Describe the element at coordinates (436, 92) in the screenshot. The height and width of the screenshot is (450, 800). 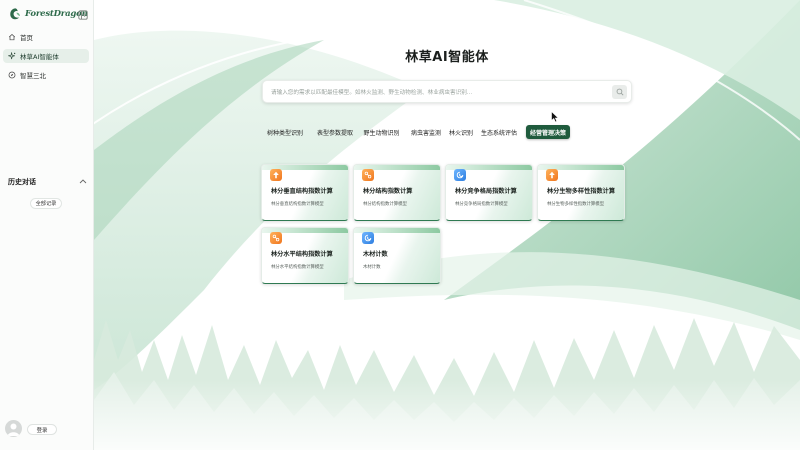
I see `search-input` at that location.